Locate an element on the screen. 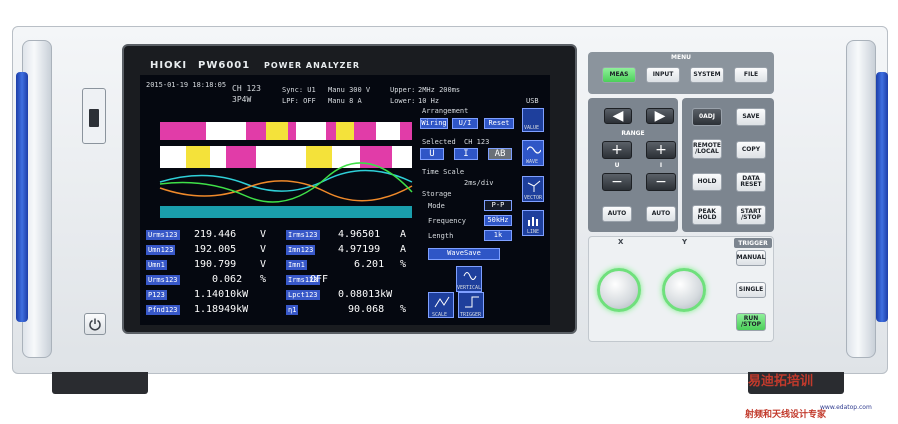 Image resolution: width=898 pixels, height=424 pixels. remote-local-button: REMOTE /LOCAL is located at coordinates (707, 149).